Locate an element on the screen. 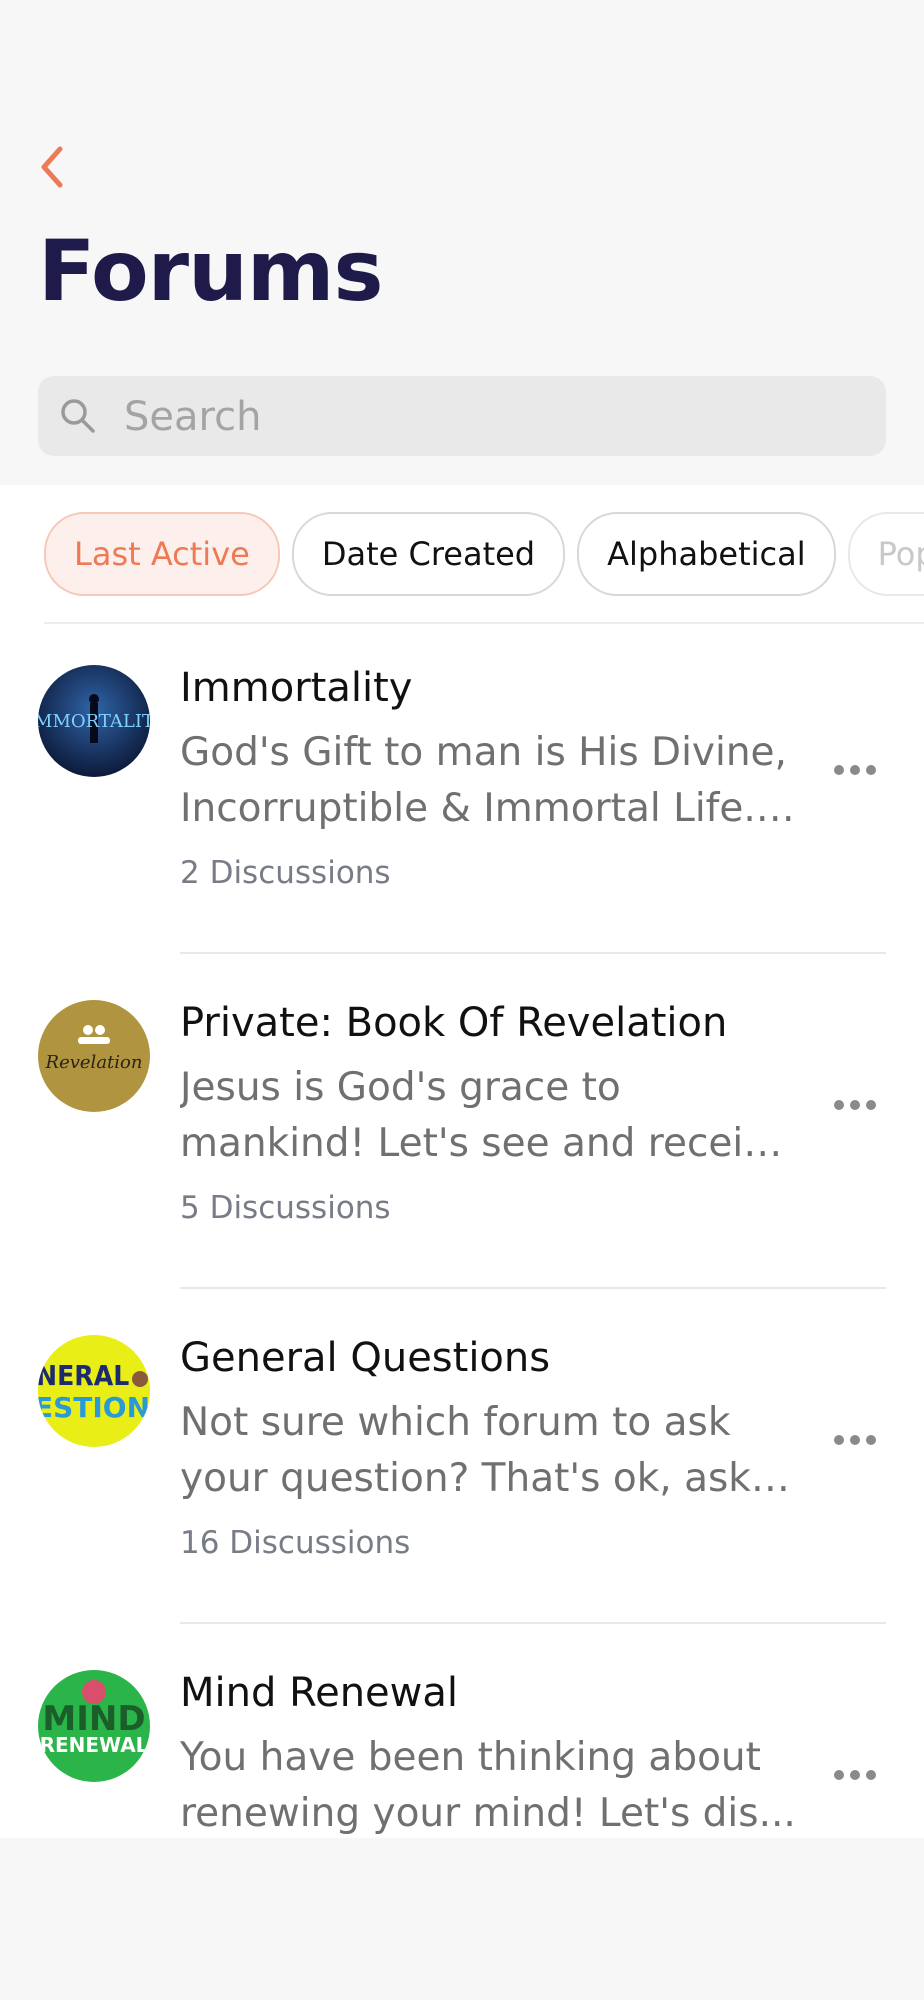  chip-alphabetical: Alphabetical is located at coordinates (706, 554).